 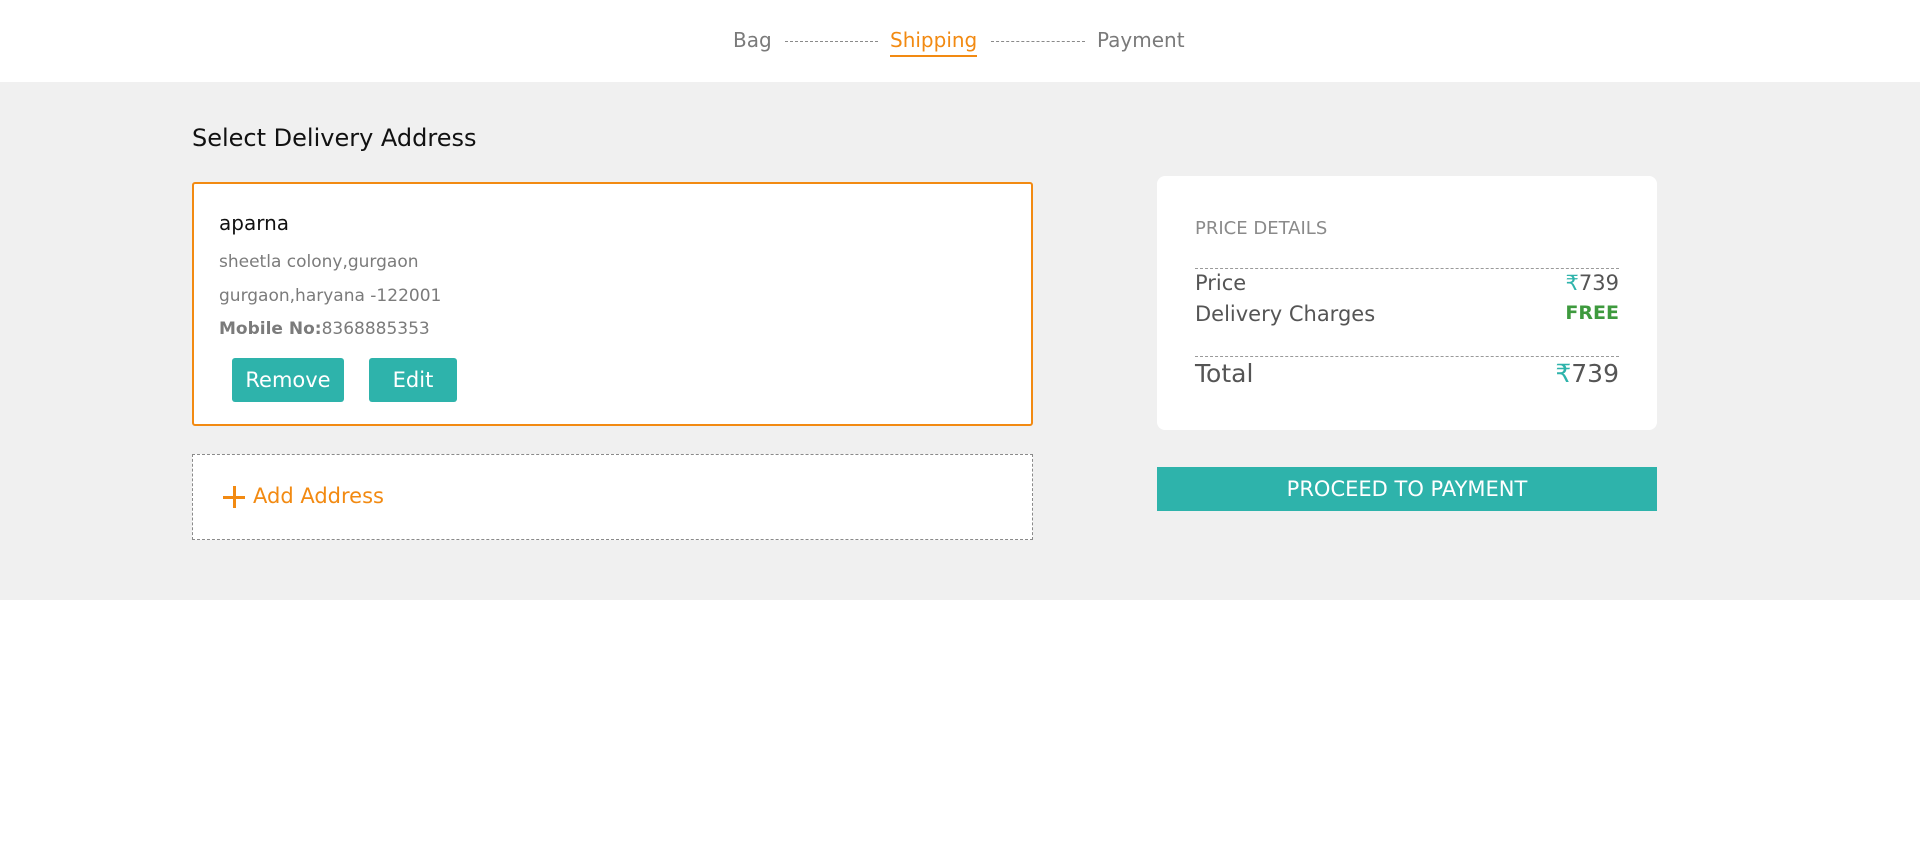 What do you see at coordinates (413, 380) in the screenshot?
I see `edit-address-button: Edit` at bounding box center [413, 380].